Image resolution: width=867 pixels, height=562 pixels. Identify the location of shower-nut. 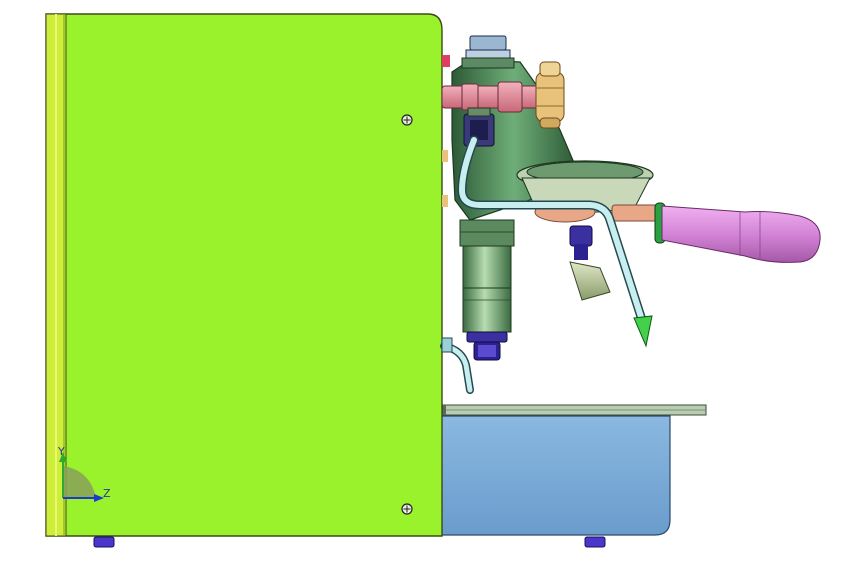
(487, 337).